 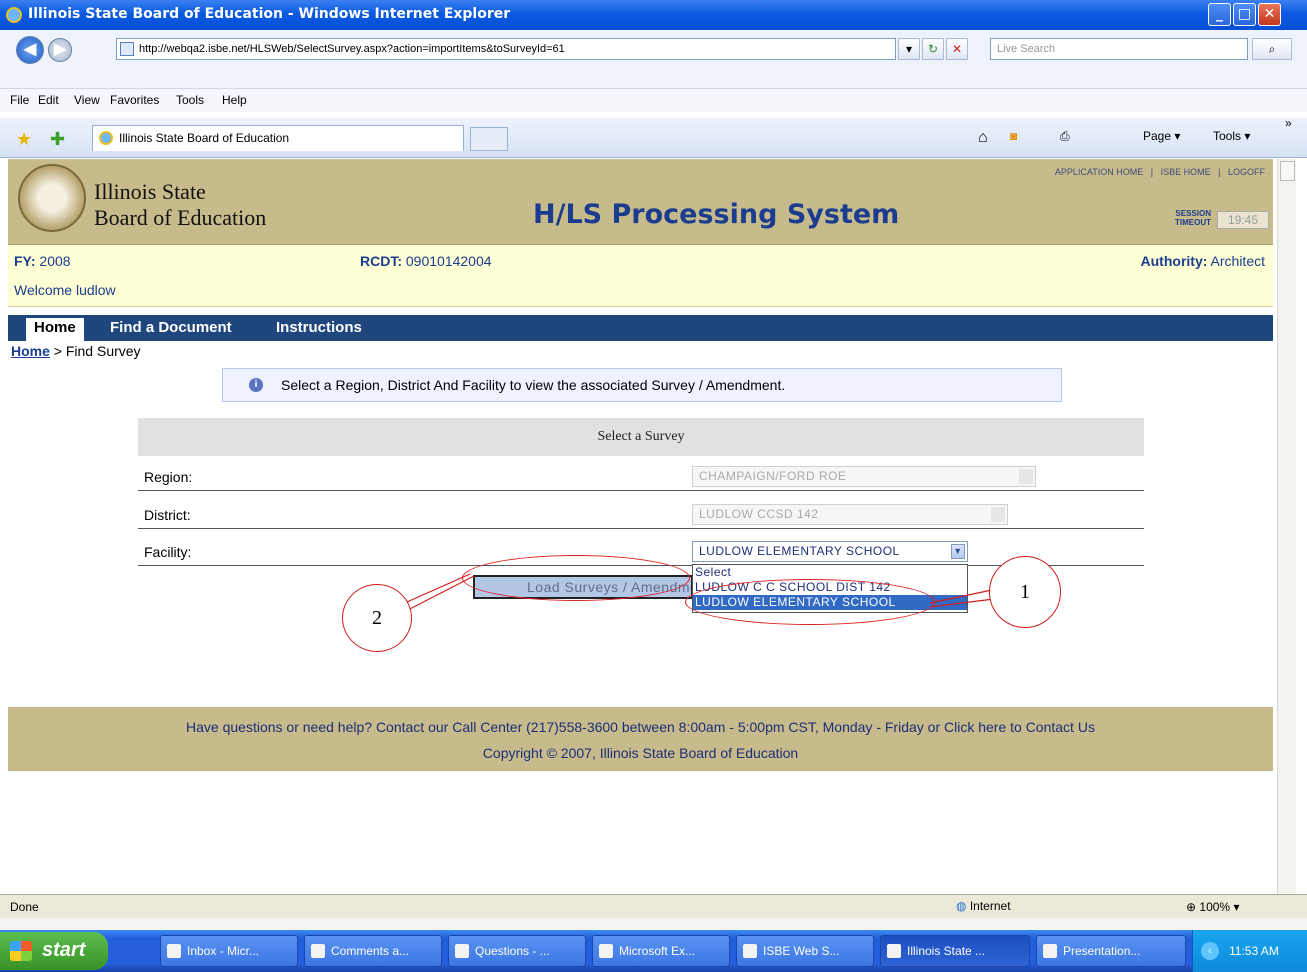 What do you see at coordinates (1249, 951) in the screenshot?
I see `system-tray: ‹ 11:53 AM` at bounding box center [1249, 951].